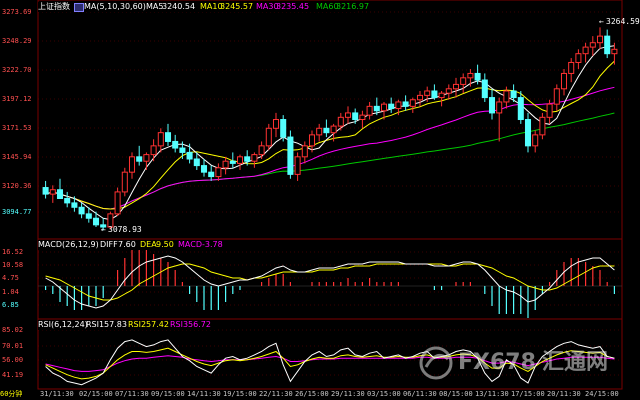  What do you see at coordinates (127, 244) in the screenshot?
I see `dif-value: 7.60` at bounding box center [127, 244].